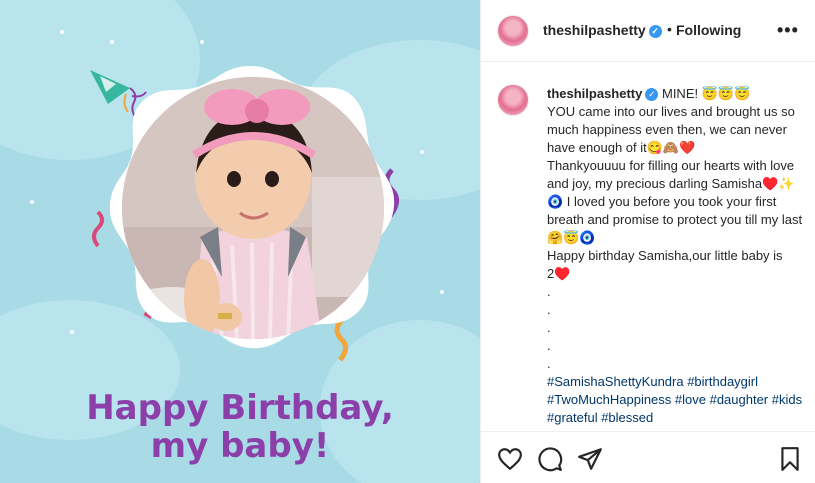 This screenshot has width=815, height=483. I want to click on username: theshilpashetty, so click(594, 30).